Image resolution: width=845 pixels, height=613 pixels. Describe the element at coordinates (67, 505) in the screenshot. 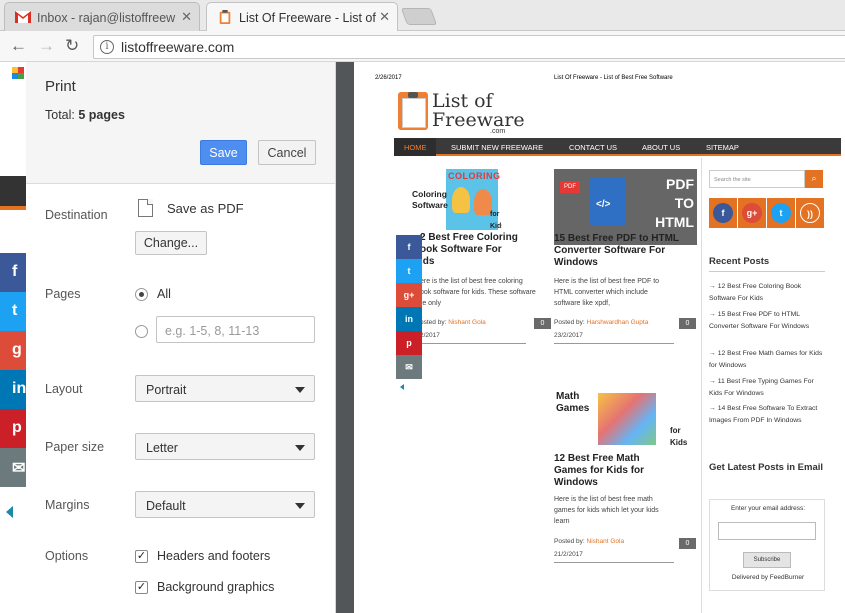

I see `margins-label: Margins` at that location.